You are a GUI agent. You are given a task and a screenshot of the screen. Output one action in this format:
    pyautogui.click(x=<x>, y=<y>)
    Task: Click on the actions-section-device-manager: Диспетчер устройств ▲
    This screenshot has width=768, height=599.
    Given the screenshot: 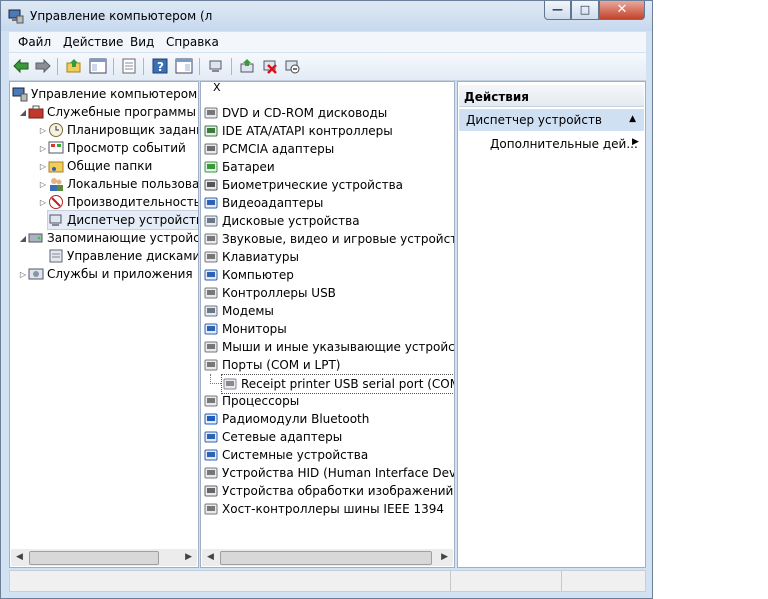 What is the action you would take?
    pyautogui.click(x=551, y=120)
    